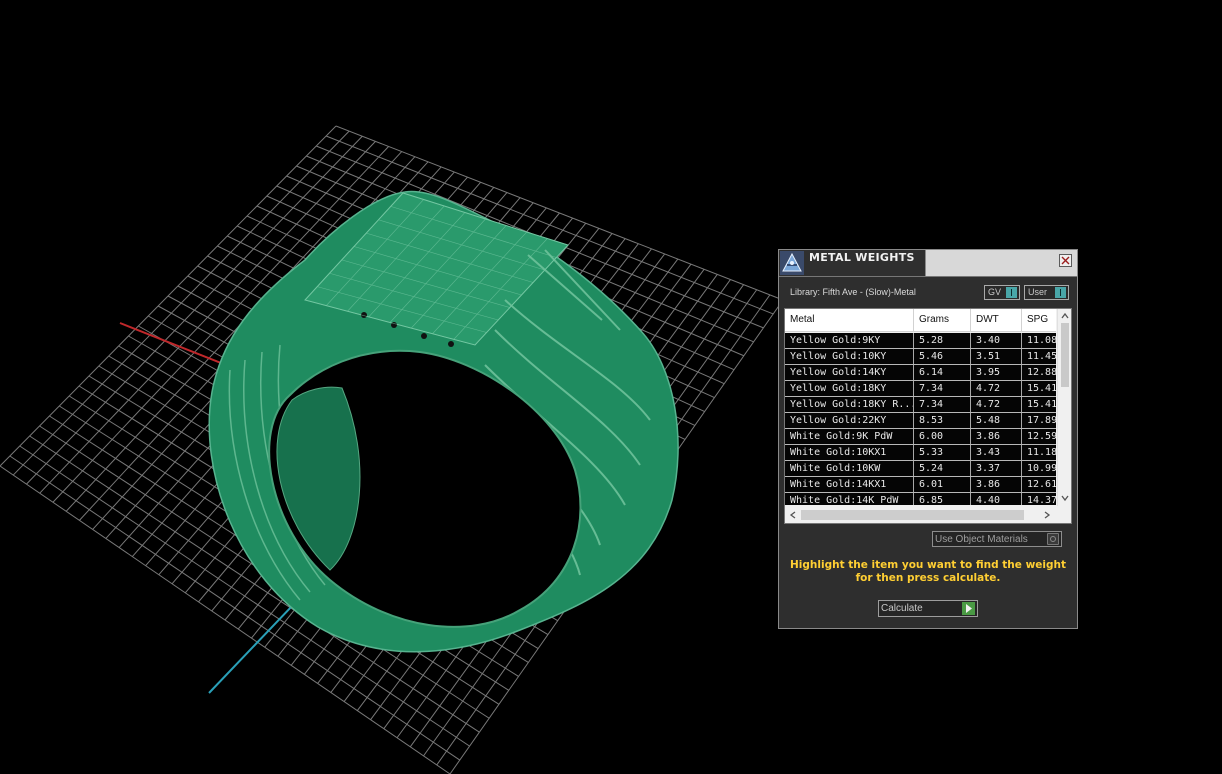 Image resolution: width=1222 pixels, height=774 pixels. I want to click on cell-grams: 5.24, so click(942, 468).